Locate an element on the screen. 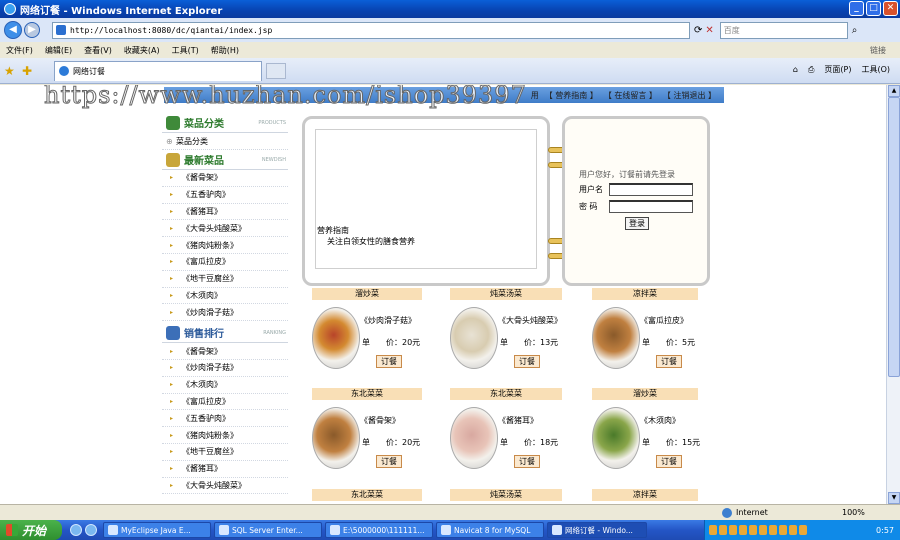 The height and width of the screenshot is (540, 900). tab-bar: ★ ✚ 网络订餐 is located at coordinates (450, 71).